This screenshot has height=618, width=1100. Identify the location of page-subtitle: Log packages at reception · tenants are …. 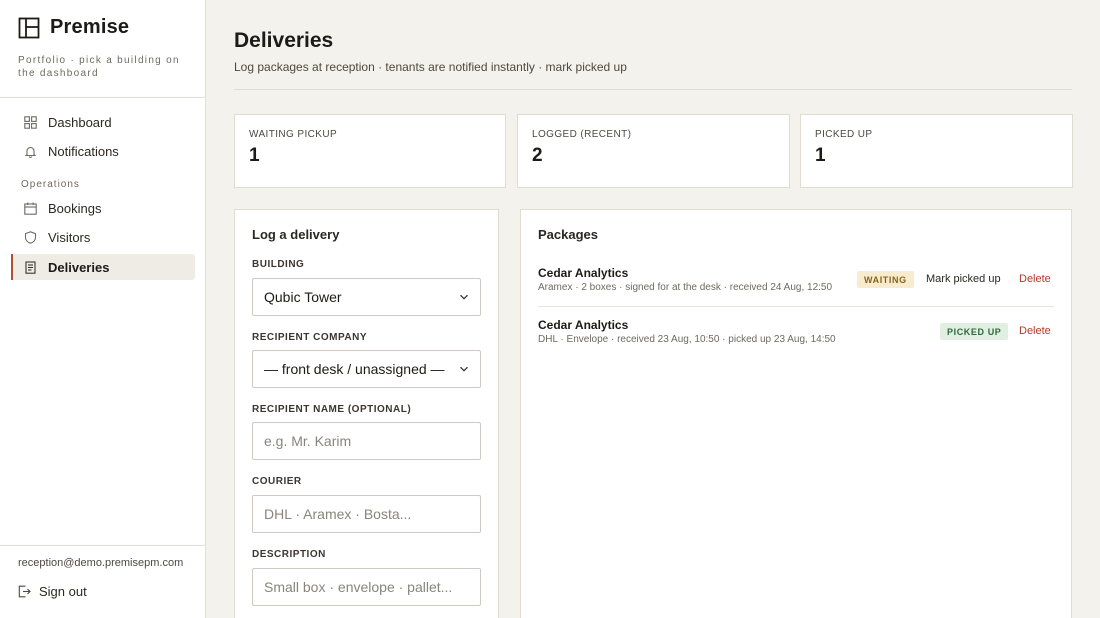
(430, 67).